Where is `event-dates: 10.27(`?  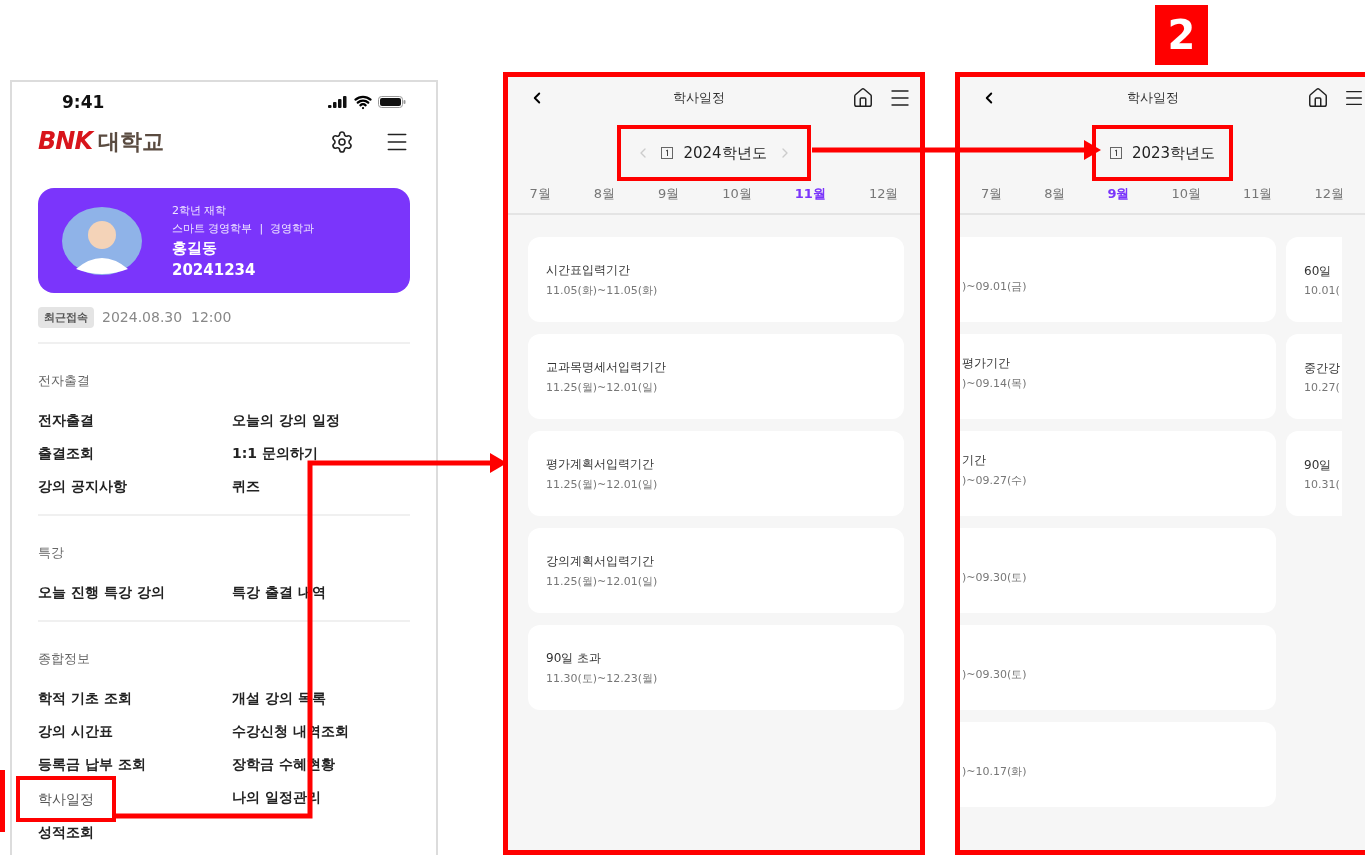 event-dates: 10.27( is located at coordinates (1322, 387).